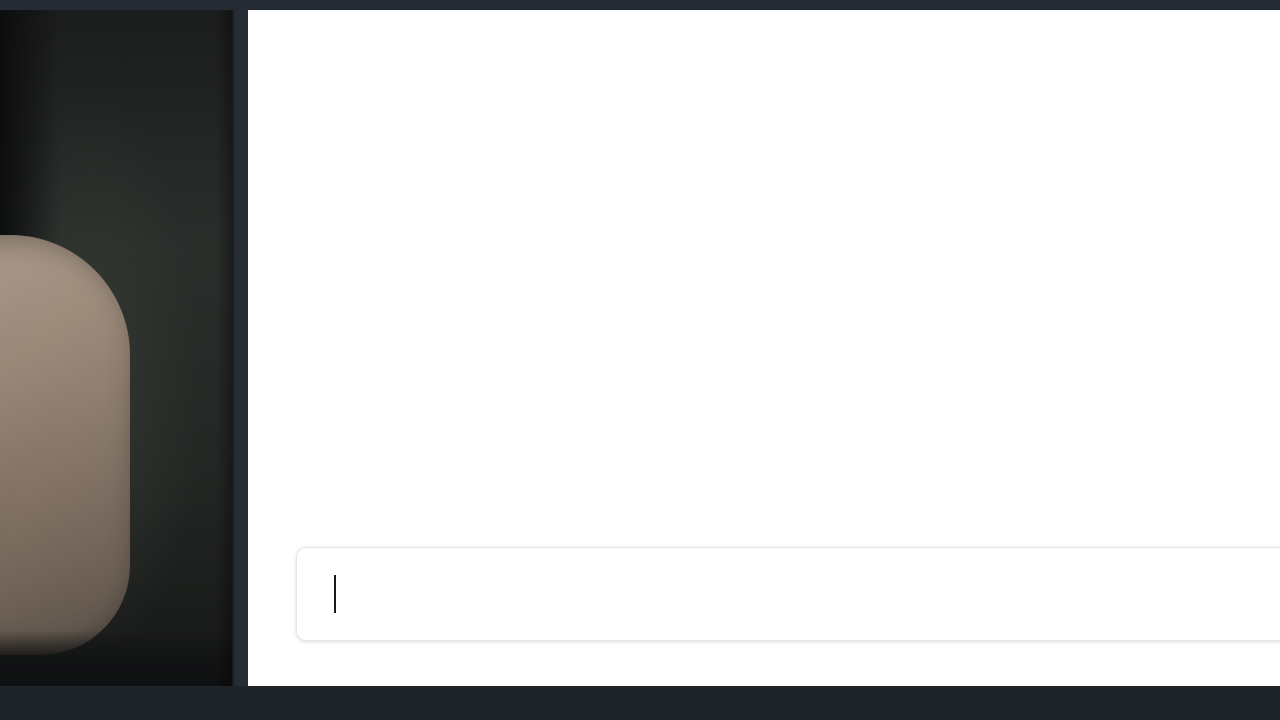 This screenshot has height=720, width=1280. Describe the element at coordinates (116, 658) in the screenshot. I see `video-bottom-shadow` at that location.